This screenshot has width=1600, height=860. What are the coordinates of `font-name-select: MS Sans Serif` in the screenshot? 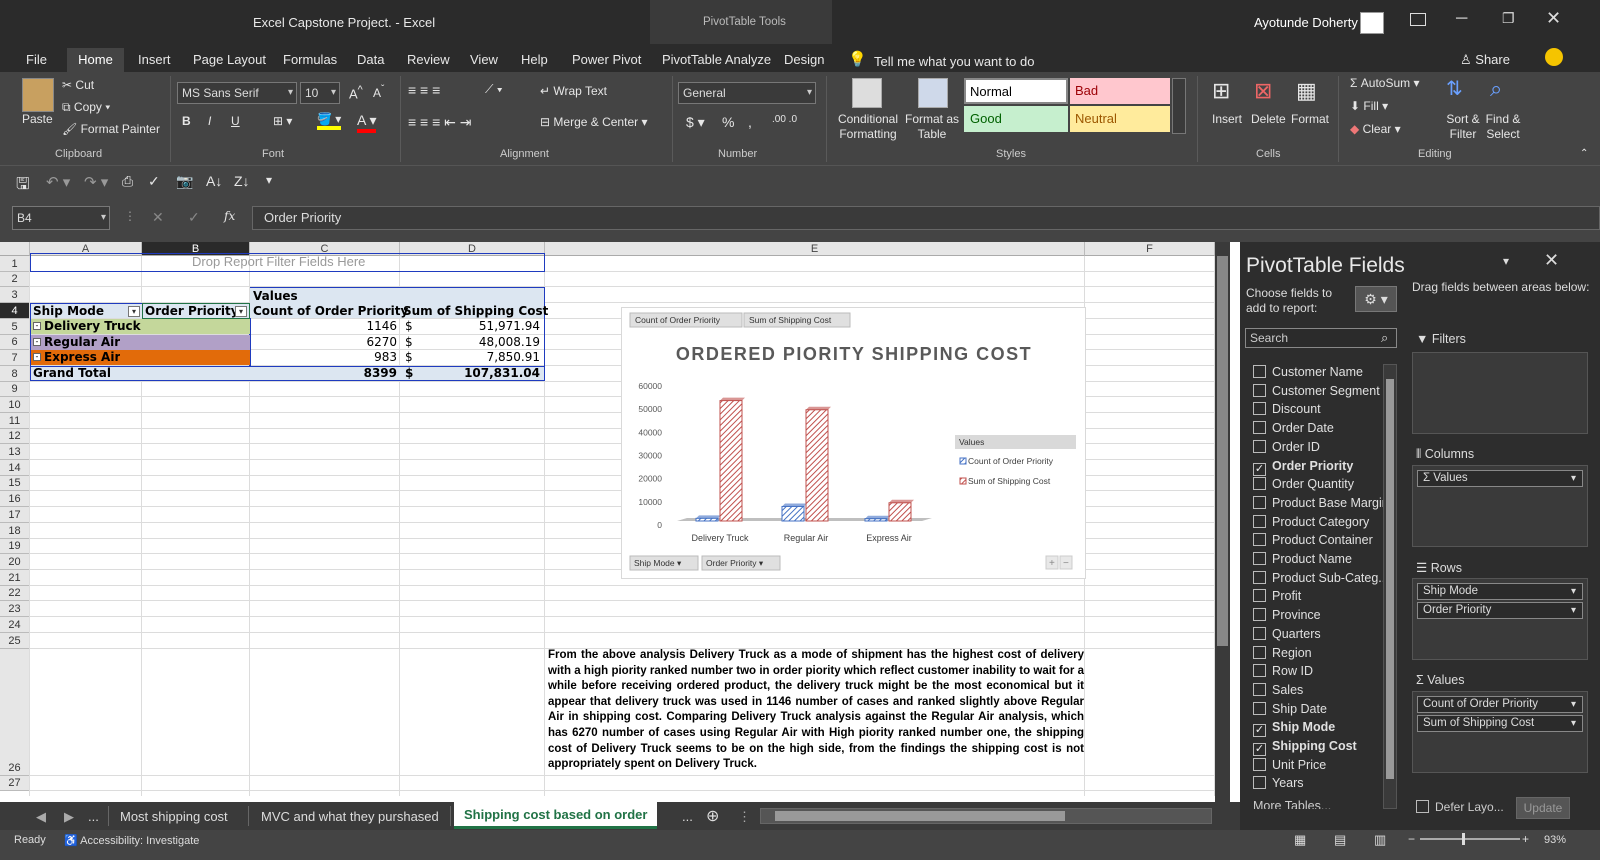 It's located at (237, 93).